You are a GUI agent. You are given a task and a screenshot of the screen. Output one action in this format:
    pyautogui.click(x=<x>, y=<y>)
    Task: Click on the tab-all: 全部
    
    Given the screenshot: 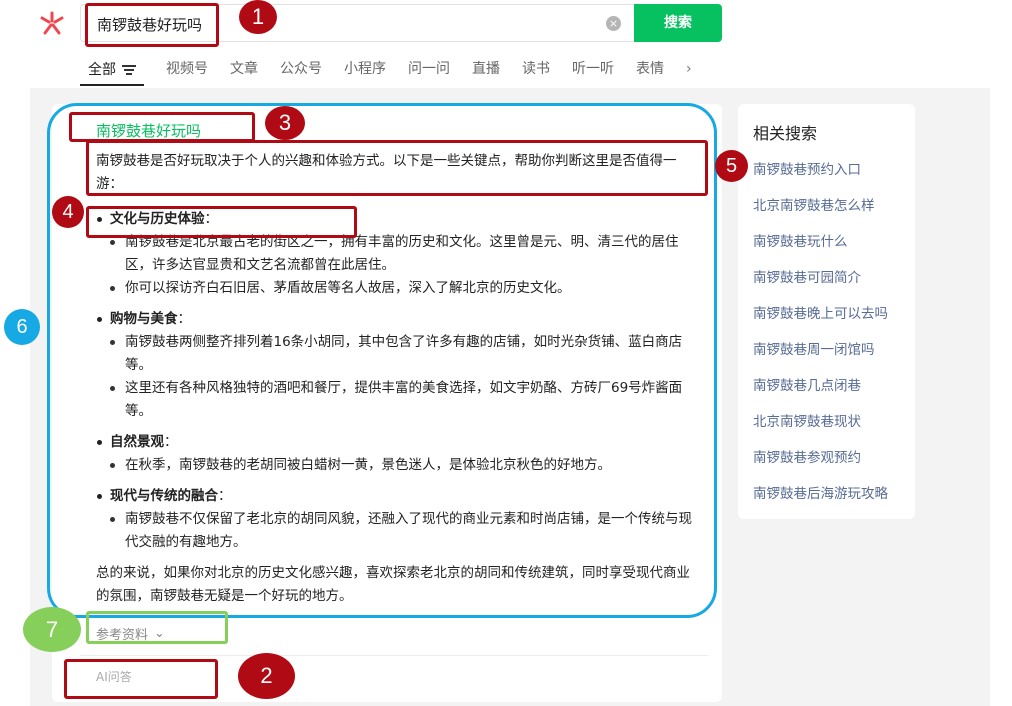 What is the action you would take?
    pyautogui.click(x=112, y=71)
    